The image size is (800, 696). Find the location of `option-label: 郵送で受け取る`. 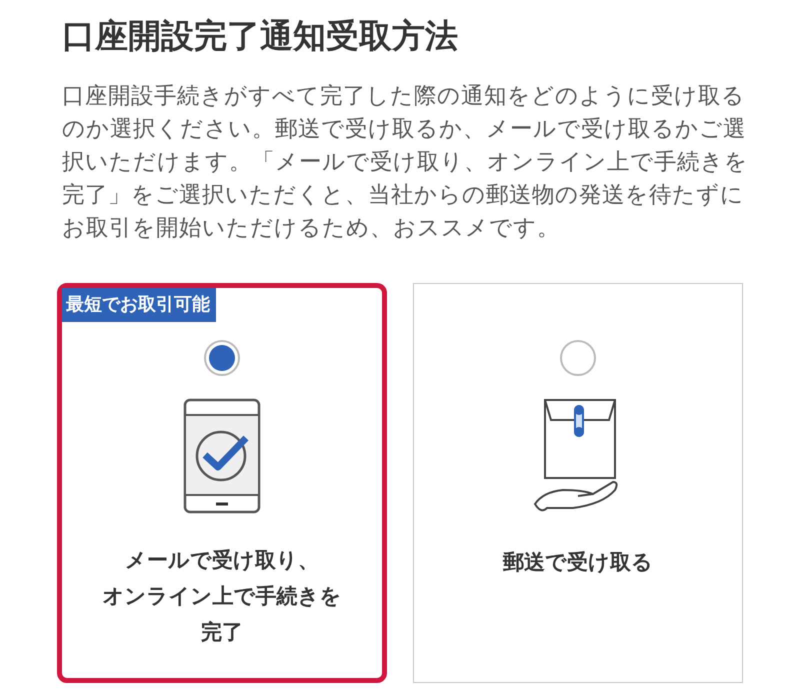

option-label: 郵送で受け取る is located at coordinates (578, 562).